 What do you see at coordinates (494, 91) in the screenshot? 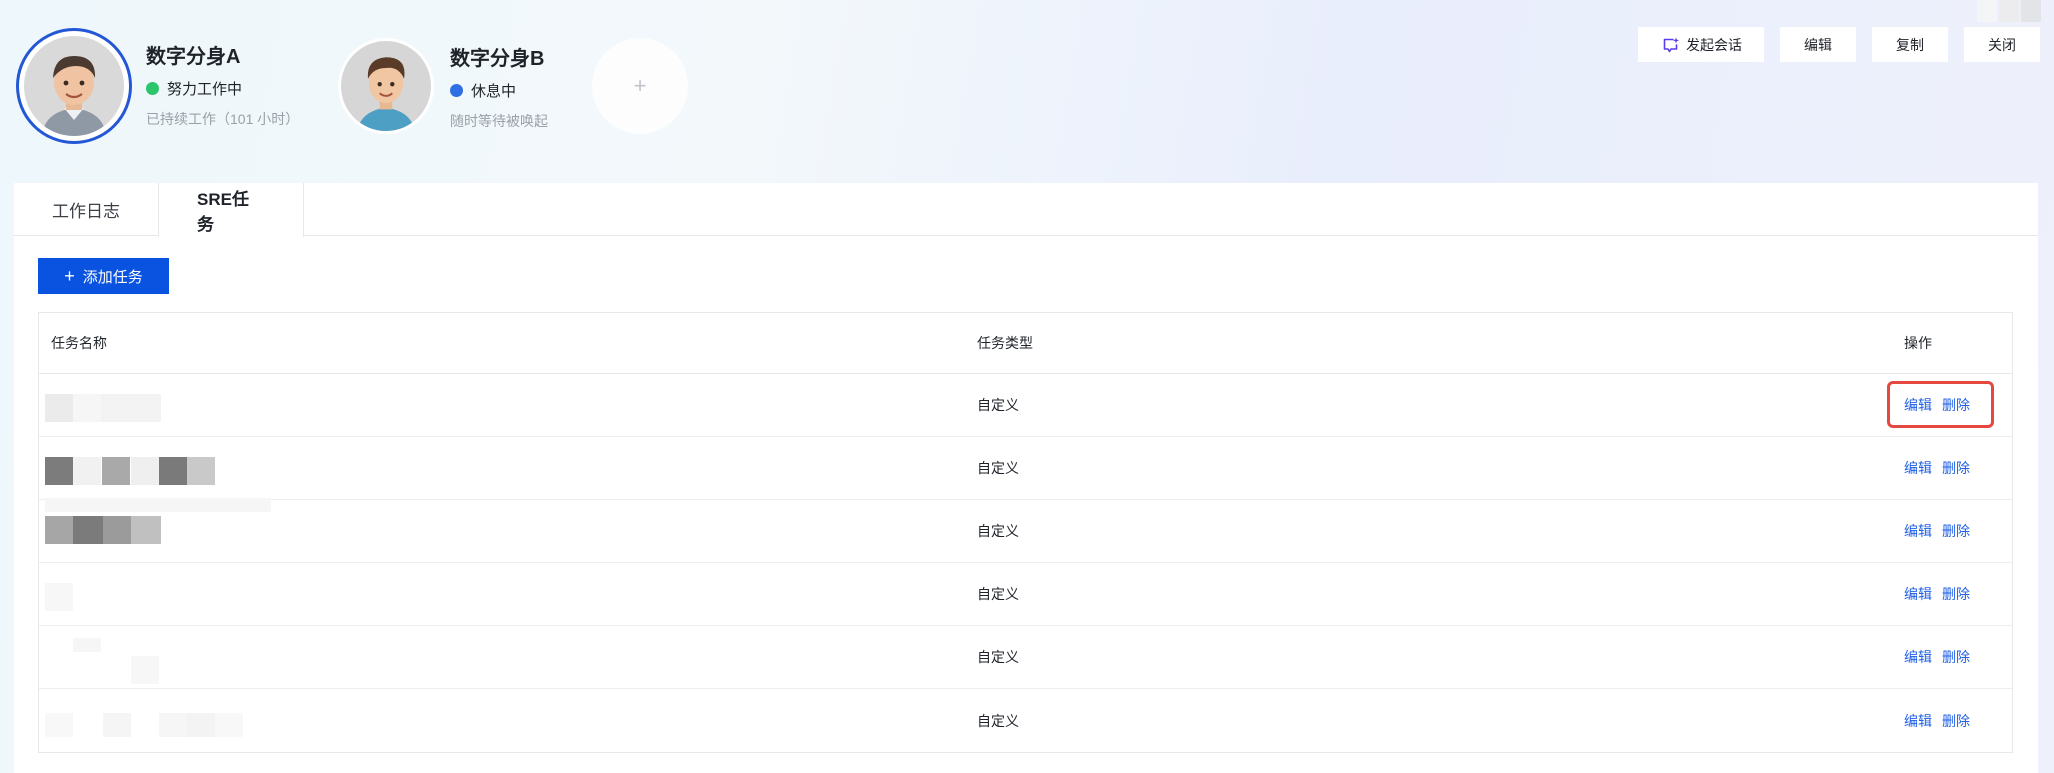
I see `agent-status-label: 休息中` at bounding box center [494, 91].